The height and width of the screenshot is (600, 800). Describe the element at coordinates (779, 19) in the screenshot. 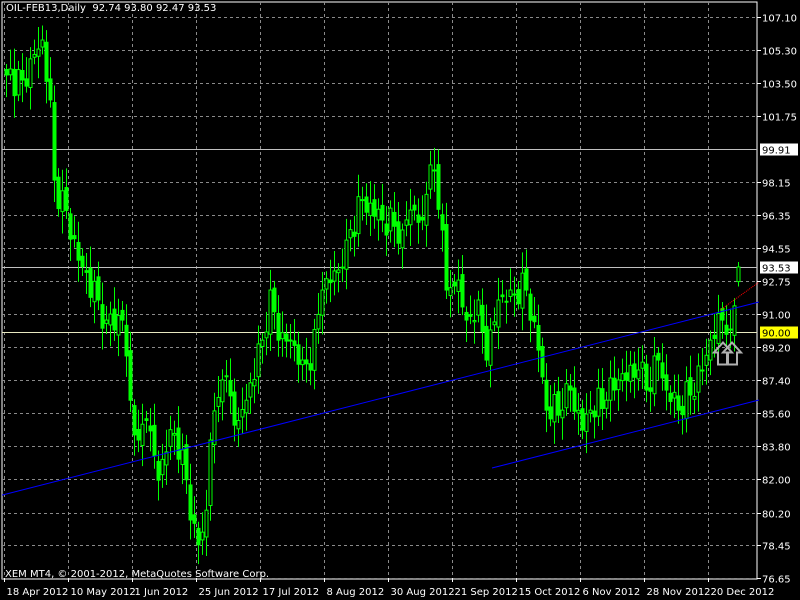

I see `y-tick-label: 107.10` at that location.